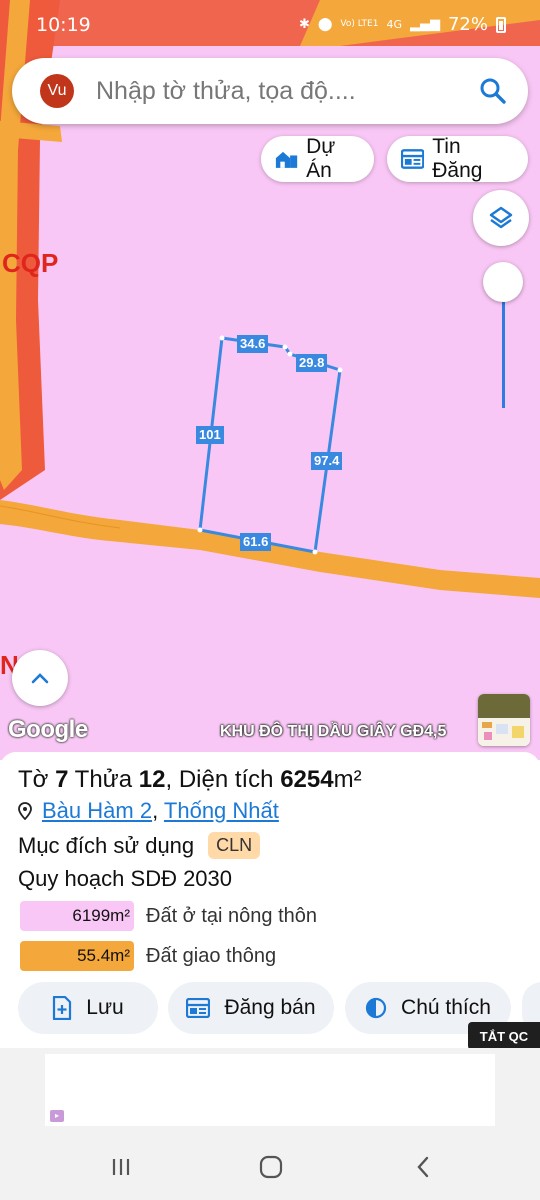 Image resolution: width=540 pixels, height=1200 pixels. What do you see at coordinates (325, 24) in the screenshot?
I see `location-icon: ⬤` at bounding box center [325, 24].